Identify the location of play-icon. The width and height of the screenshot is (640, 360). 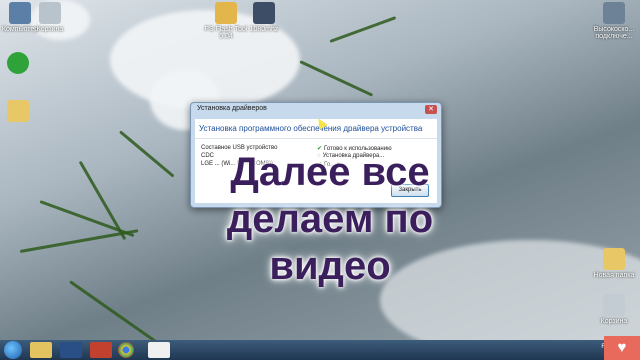
(18, 63).